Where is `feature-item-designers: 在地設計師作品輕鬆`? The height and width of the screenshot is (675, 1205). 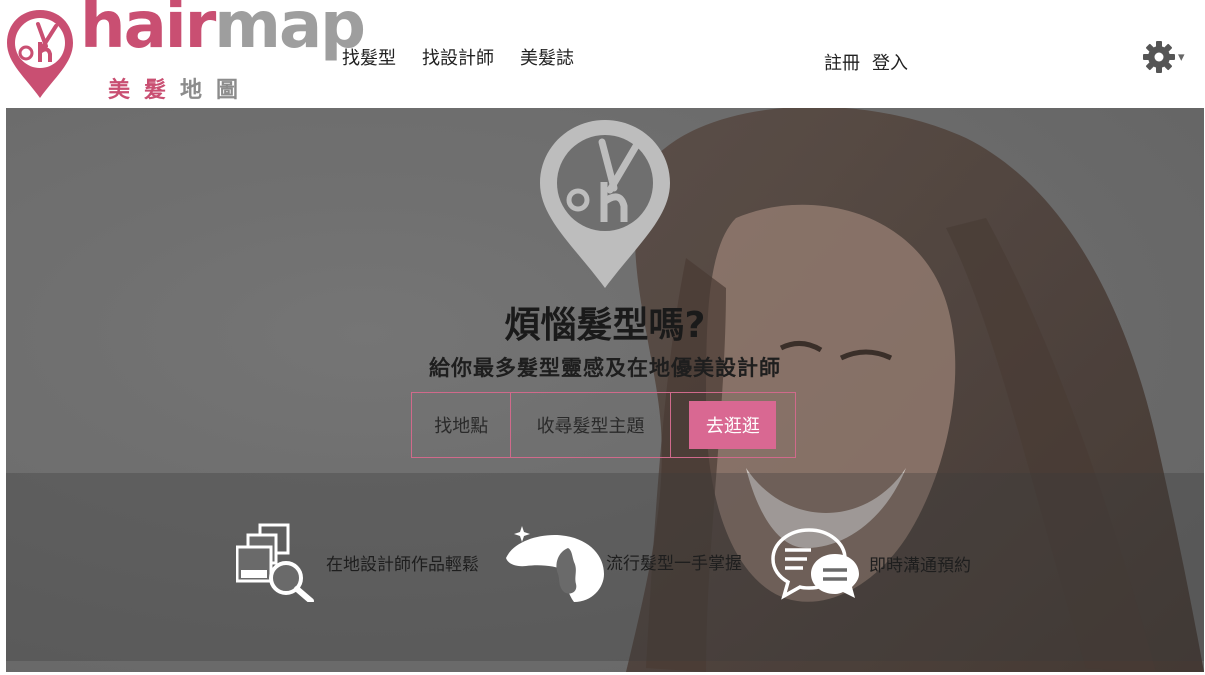 feature-item-designers: 在地設計師作品輕鬆 is located at coordinates (357, 562).